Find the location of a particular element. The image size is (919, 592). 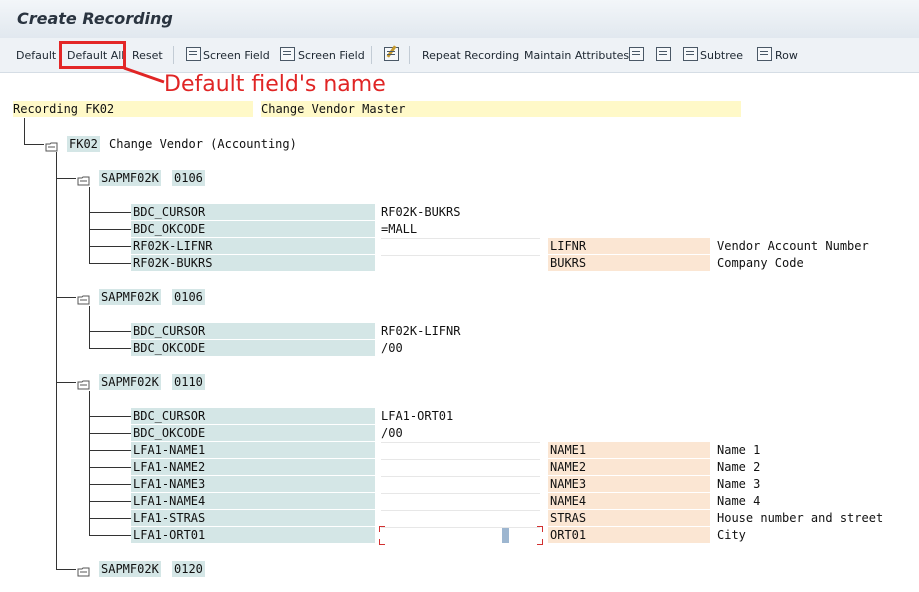

edit-pencil-icon is located at coordinates (391, 54).